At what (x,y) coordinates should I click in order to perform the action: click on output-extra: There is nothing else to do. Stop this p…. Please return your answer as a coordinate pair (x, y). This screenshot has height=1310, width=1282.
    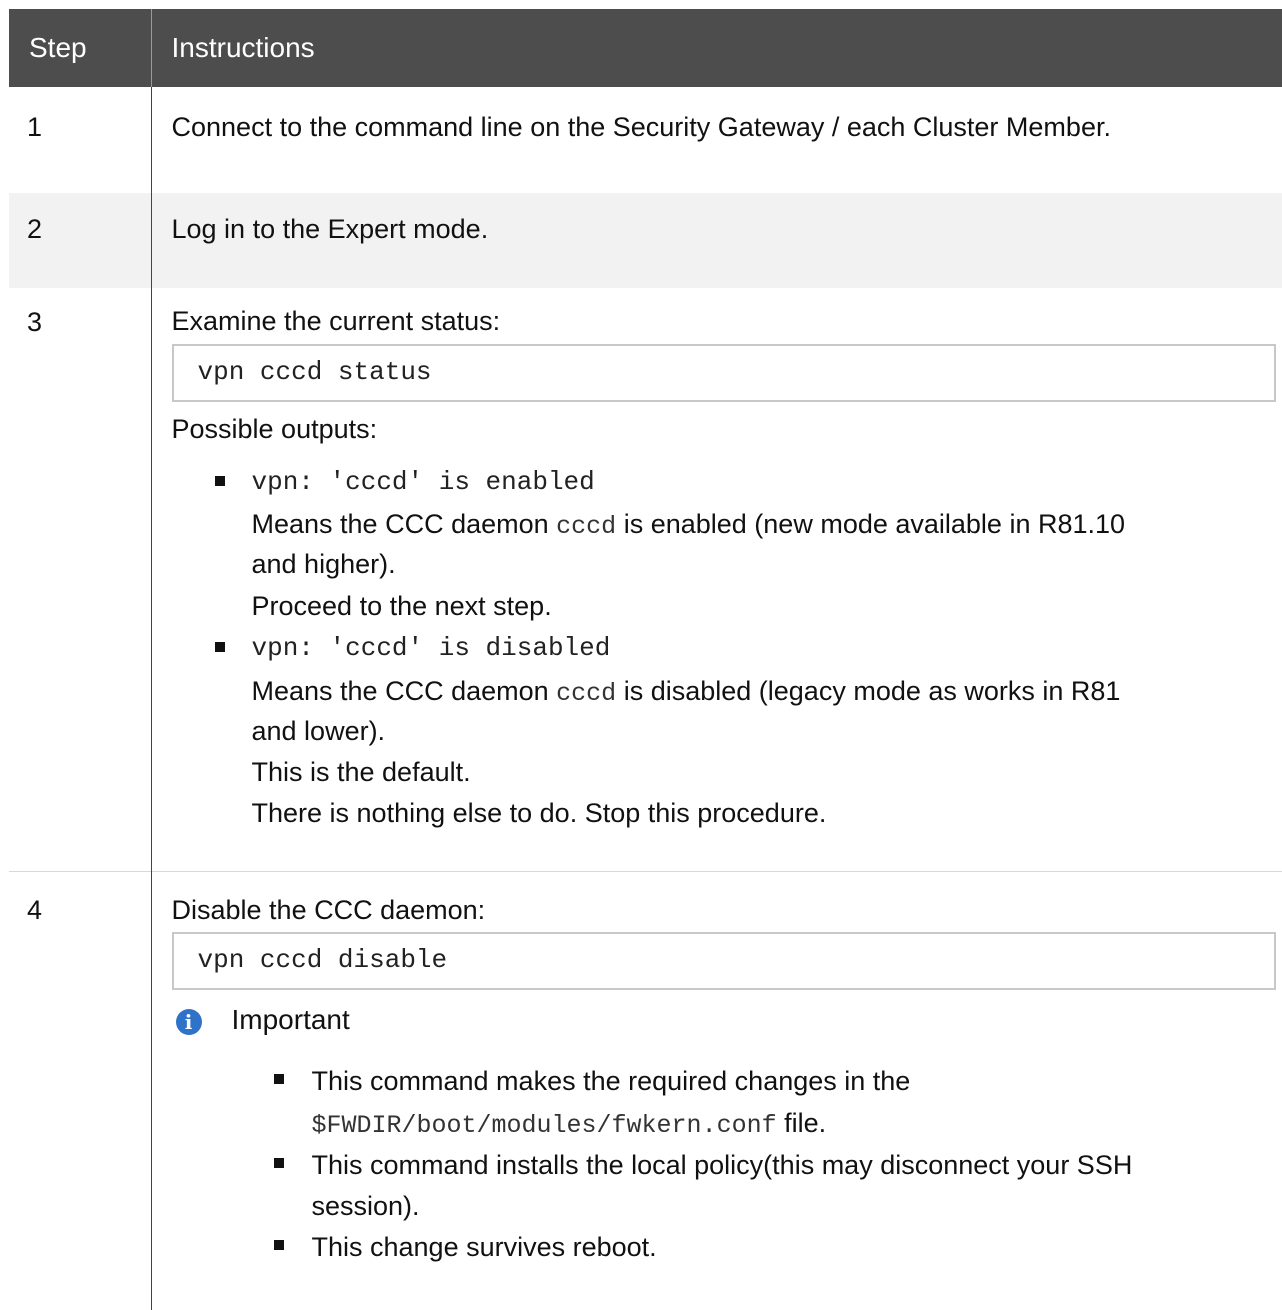
    Looking at the image, I should click on (539, 813).